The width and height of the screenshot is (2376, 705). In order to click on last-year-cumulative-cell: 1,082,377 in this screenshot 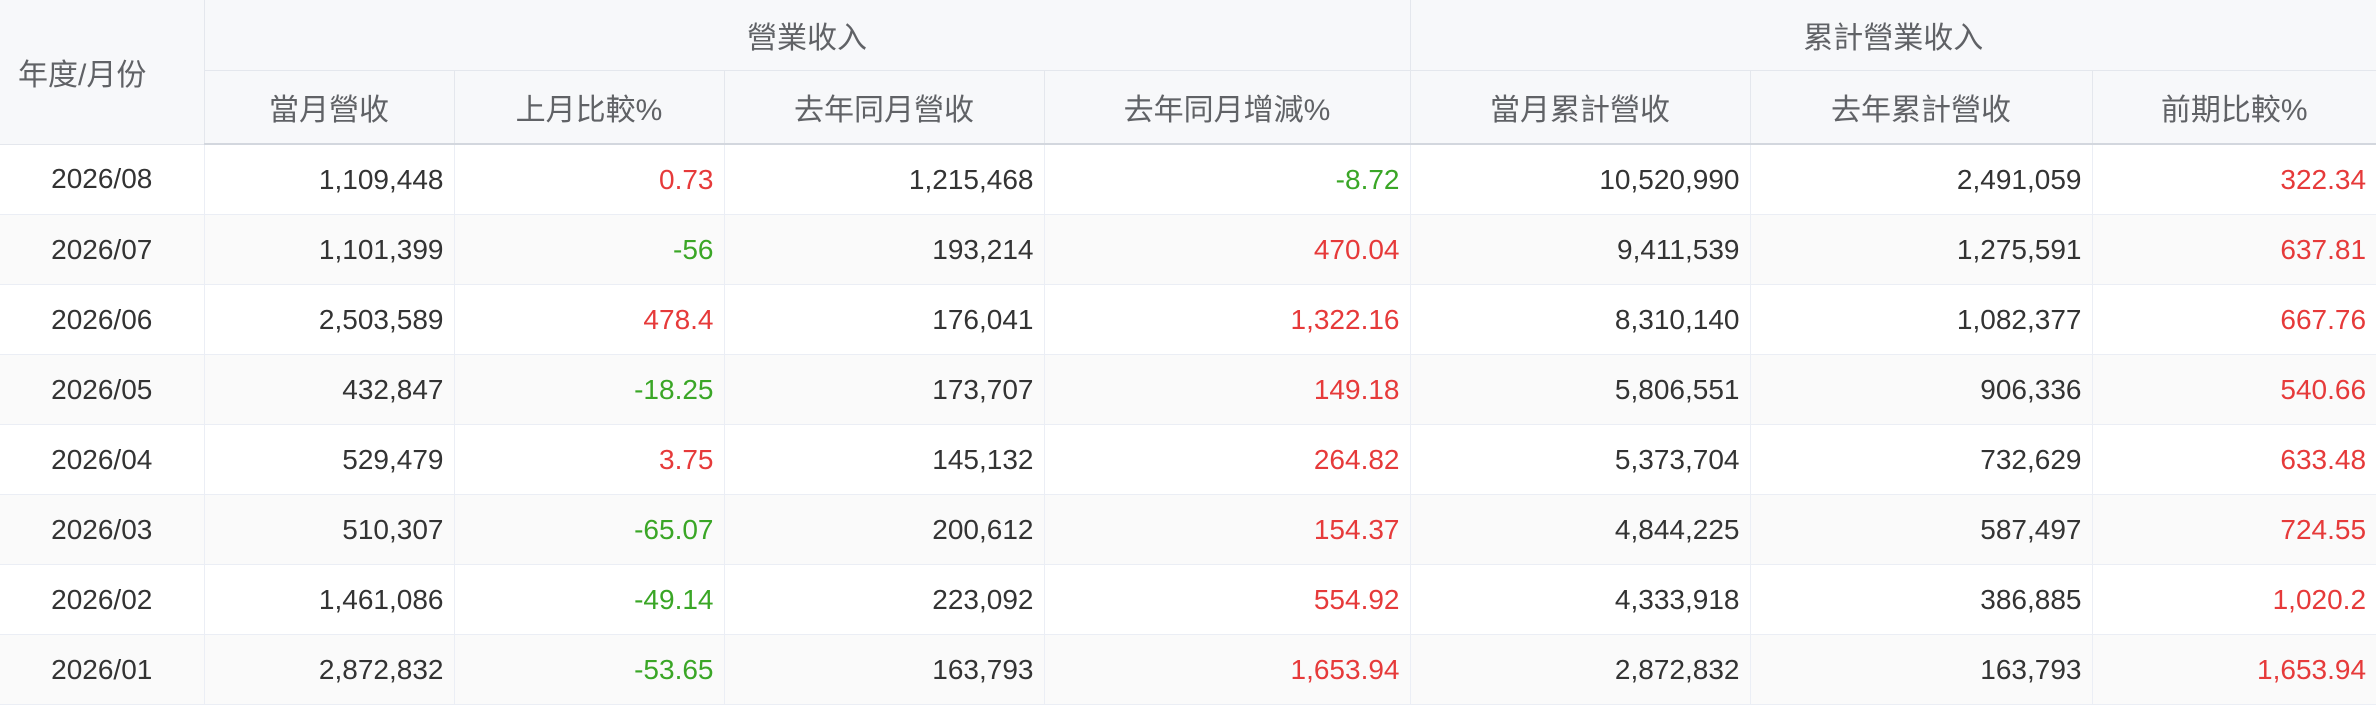, I will do `click(1921, 319)`.